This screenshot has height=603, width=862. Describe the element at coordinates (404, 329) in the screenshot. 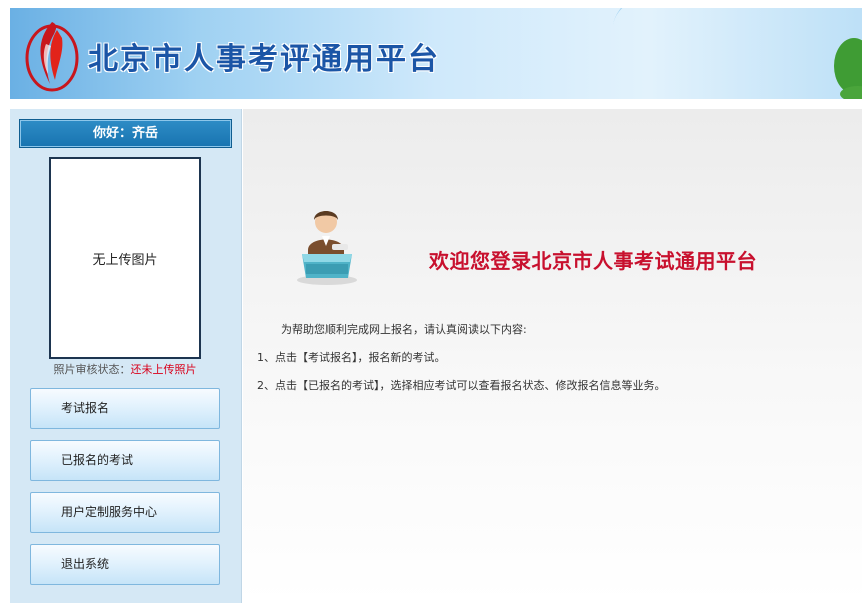

I see `intro-text: 为帮助您顺利完成网上报名，请认真阅读以下内容:` at that location.